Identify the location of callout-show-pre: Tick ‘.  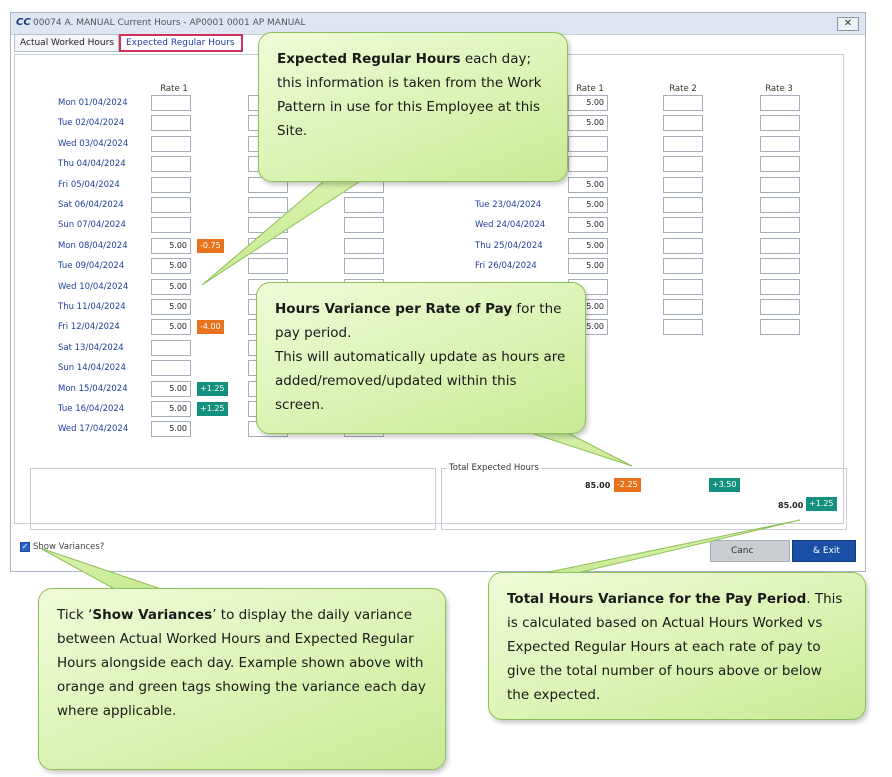
(75, 615).